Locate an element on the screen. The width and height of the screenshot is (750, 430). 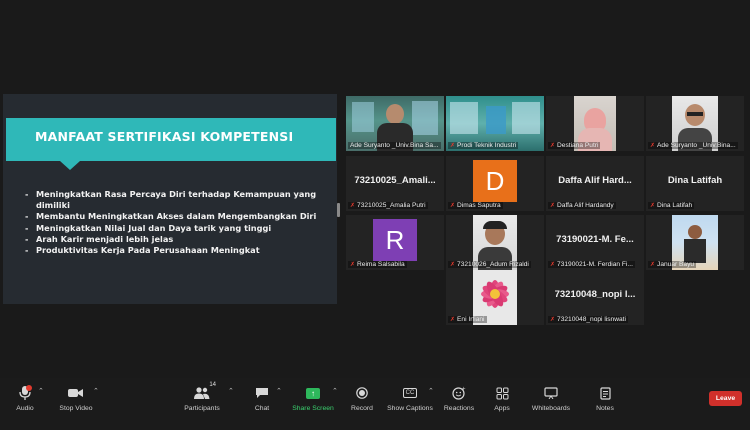
apps-icon is located at coordinates (502, 393).